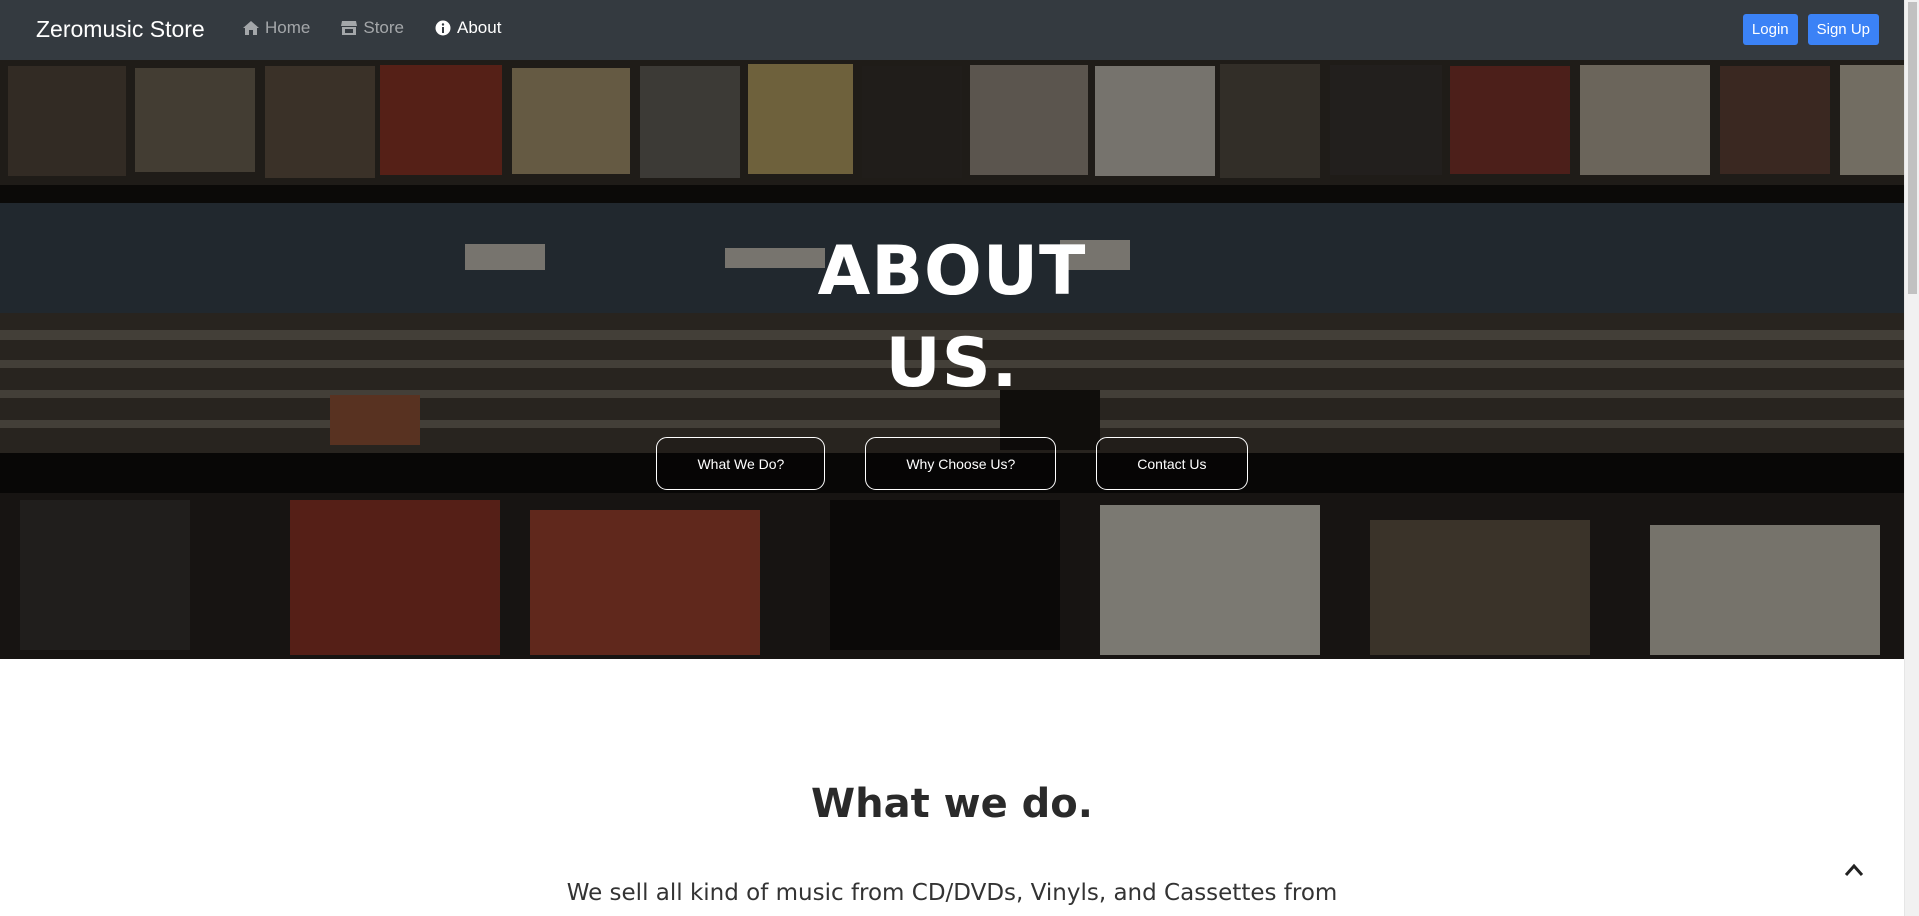 This screenshot has width=1919, height=916. I want to click on nav-link-home: Home, so click(276, 28).